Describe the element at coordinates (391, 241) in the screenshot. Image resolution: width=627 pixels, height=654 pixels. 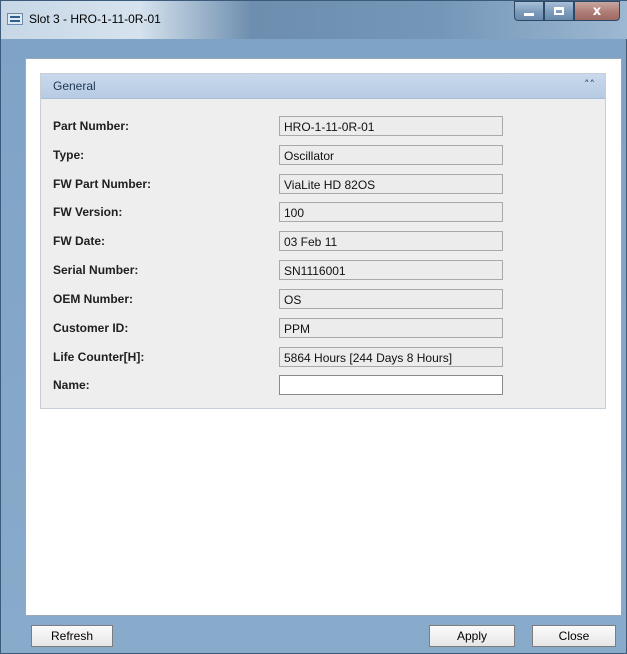
I see `fw-date-value: 03 Feb 11` at that location.